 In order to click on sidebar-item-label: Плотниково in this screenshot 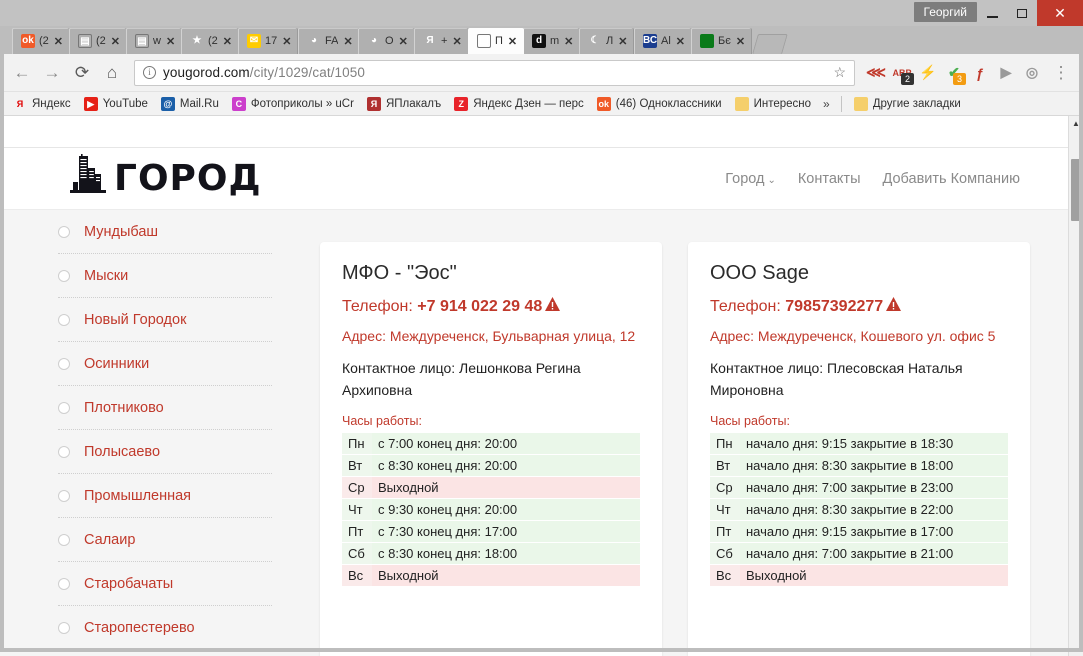, I will do `click(124, 407)`.